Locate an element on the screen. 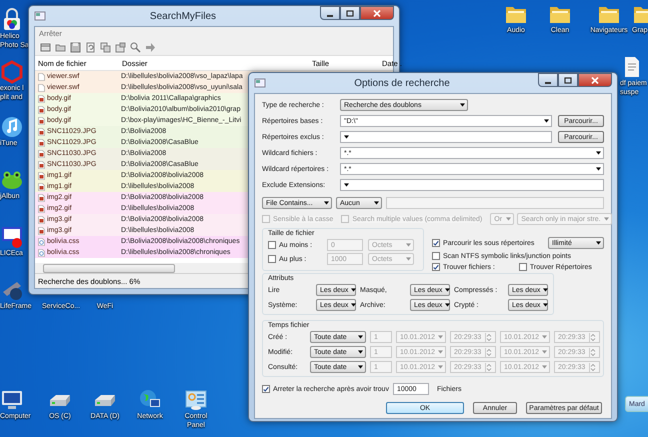 The height and width of the screenshot is (437, 648). capture-icon is located at coordinates (12, 237).